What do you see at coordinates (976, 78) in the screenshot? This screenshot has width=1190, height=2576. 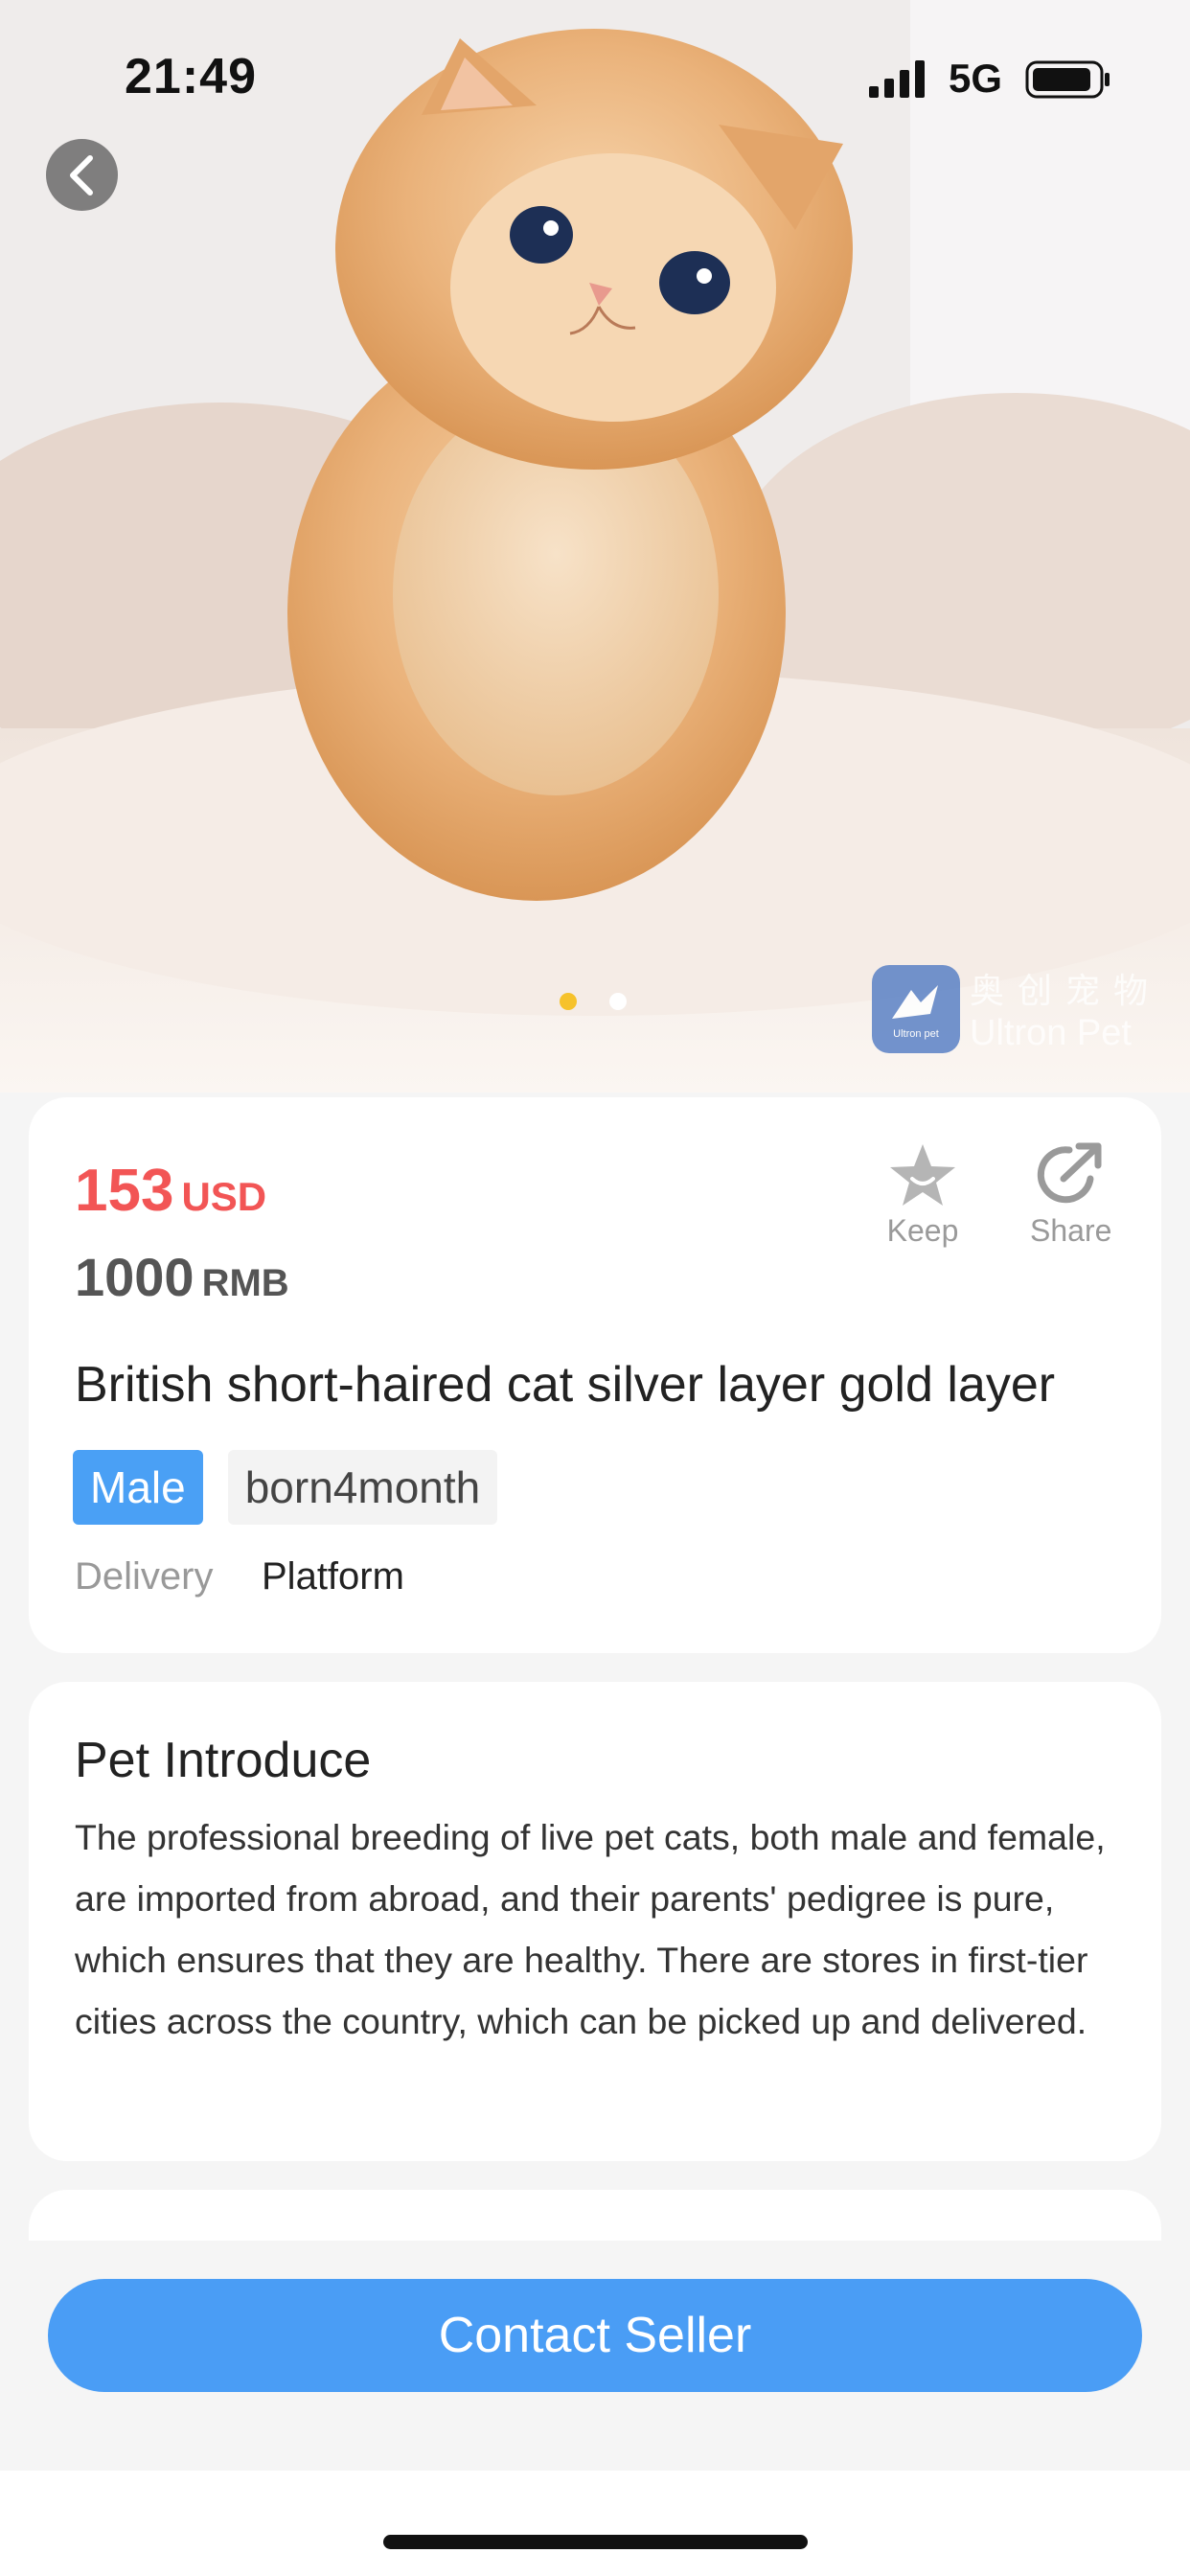 I see `network-type: 5G` at bounding box center [976, 78].